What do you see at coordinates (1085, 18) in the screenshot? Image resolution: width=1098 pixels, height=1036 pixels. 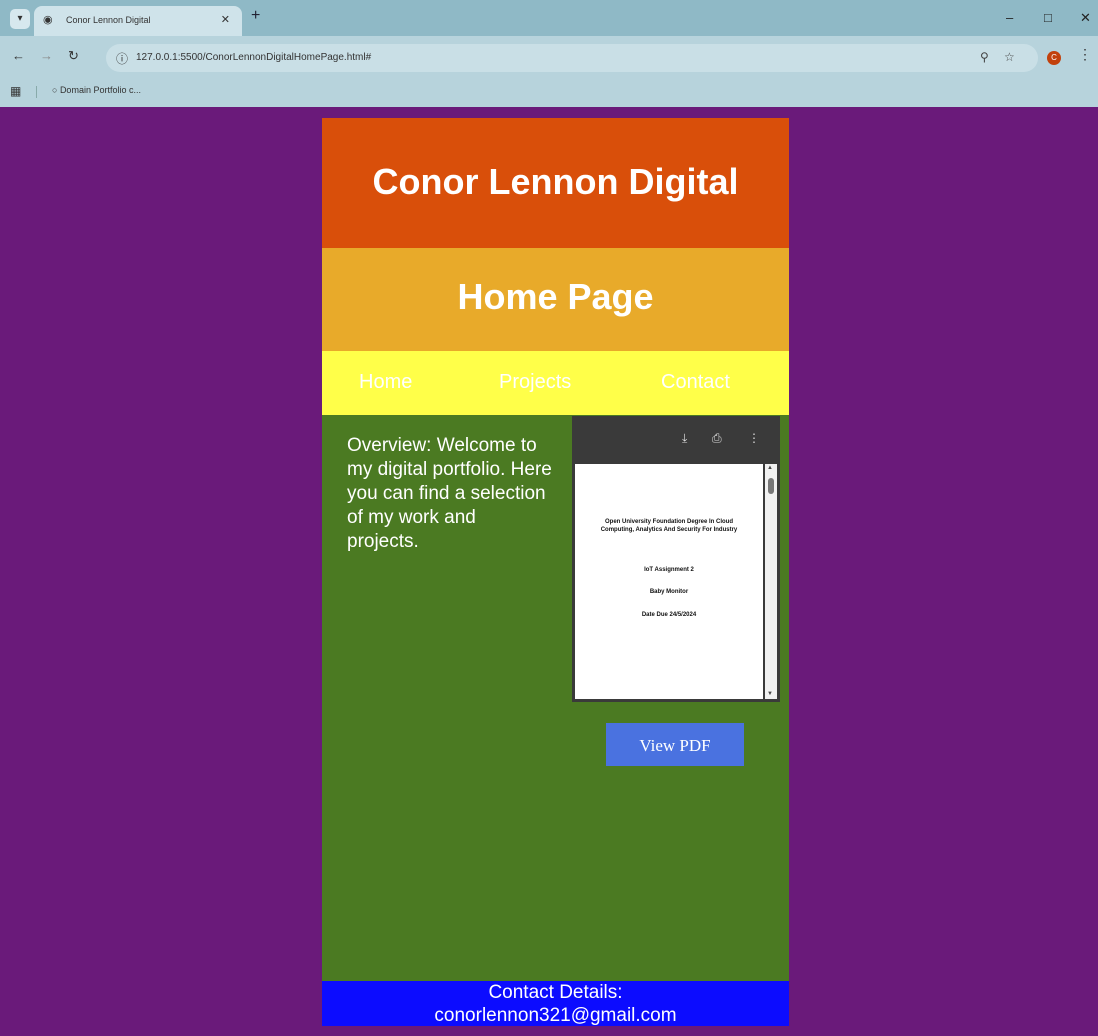 I see `close-window-icon: ✕` at bounding box center [1085, 18].